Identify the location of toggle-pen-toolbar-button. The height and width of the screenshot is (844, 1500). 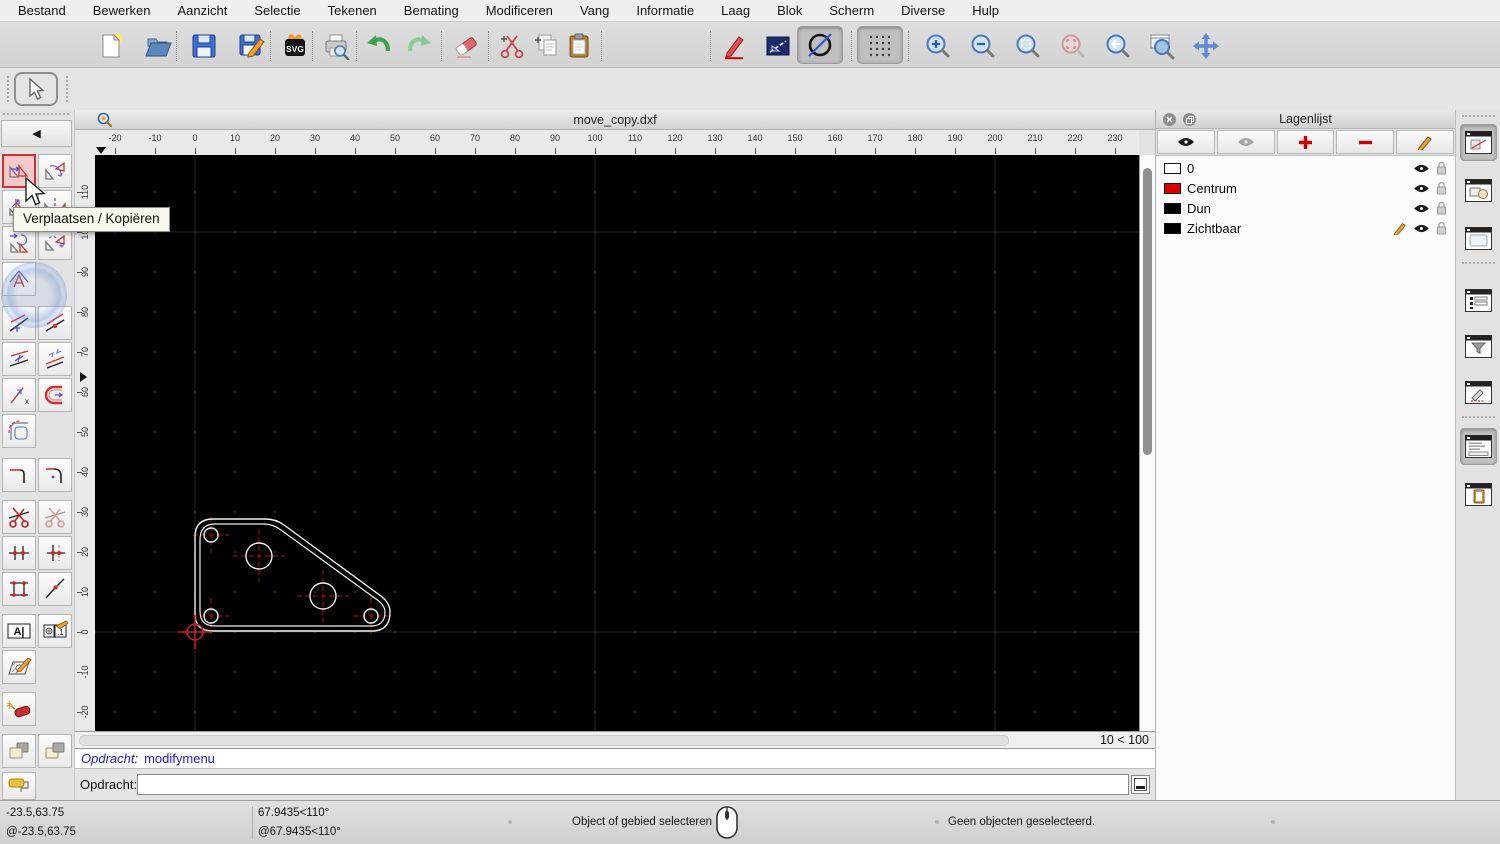
(1478, 392).